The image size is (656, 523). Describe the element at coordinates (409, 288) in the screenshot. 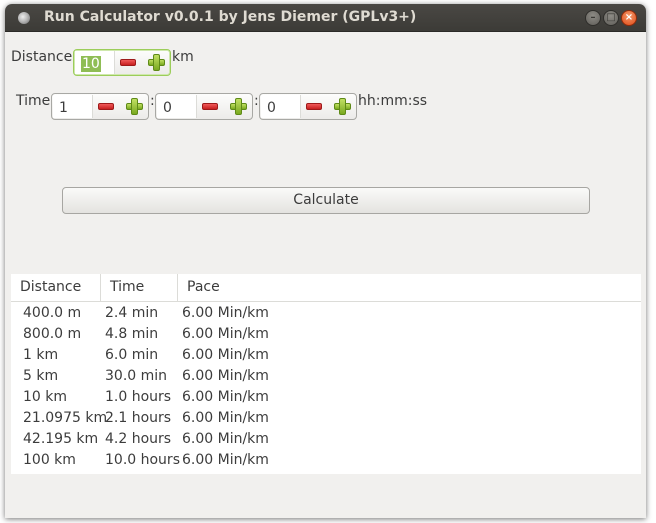

I see `column-header-pace: Pace` at that location.